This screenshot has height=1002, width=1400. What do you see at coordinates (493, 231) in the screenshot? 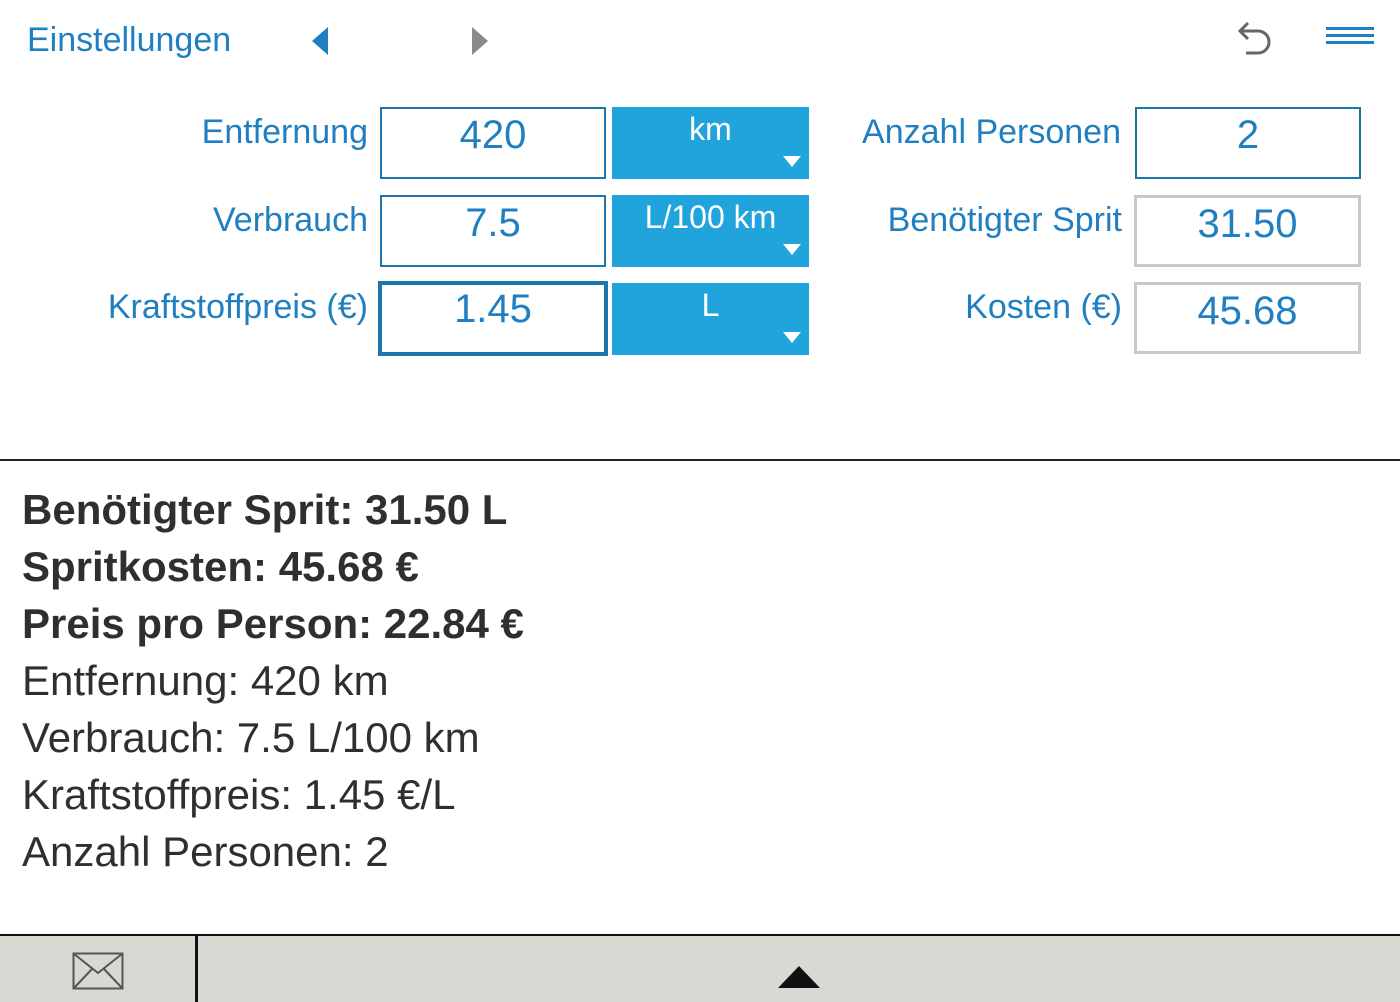
I see `consumption-input: 7.5` at bounding box center [493, 231].